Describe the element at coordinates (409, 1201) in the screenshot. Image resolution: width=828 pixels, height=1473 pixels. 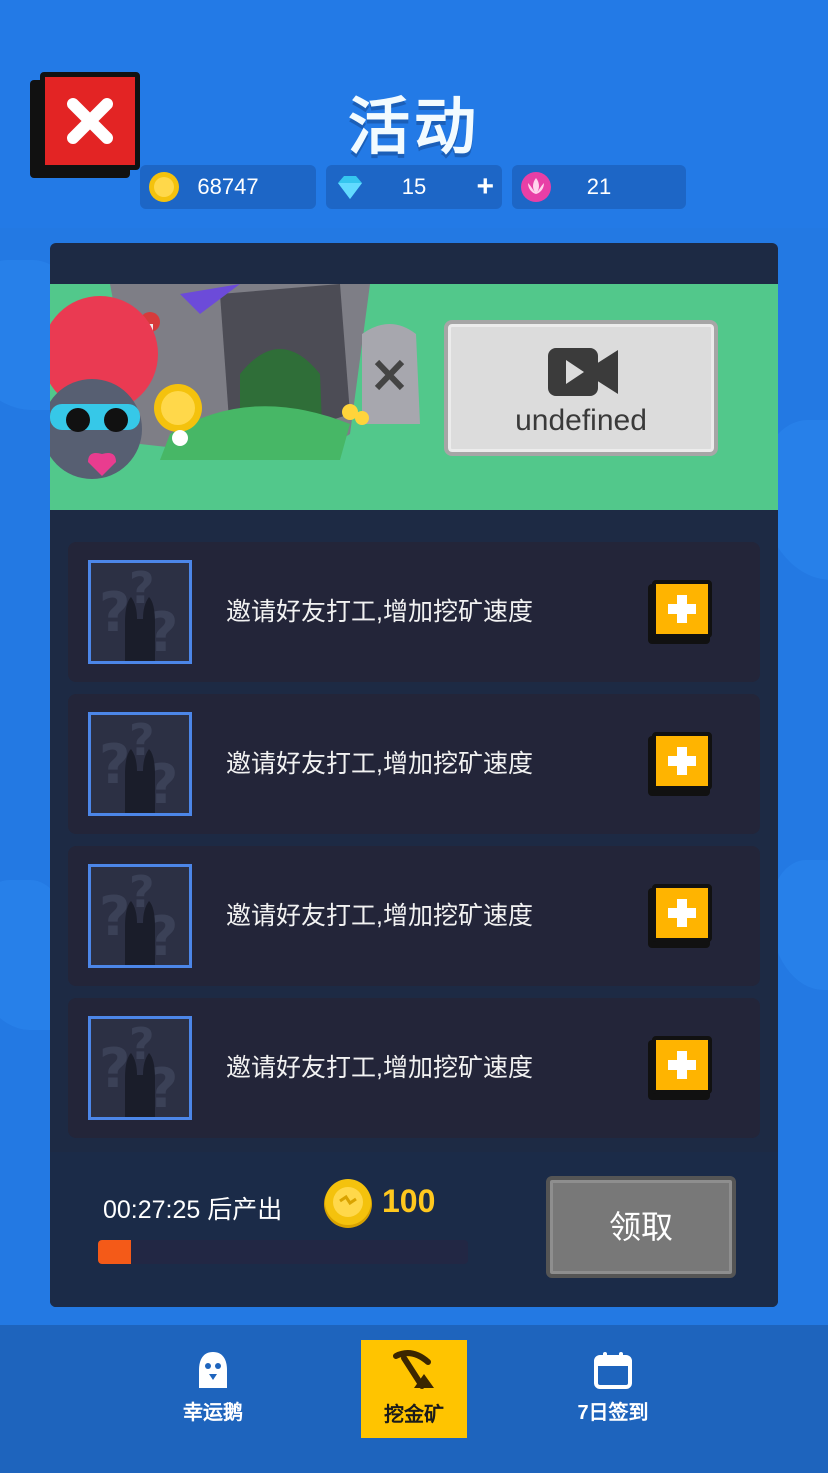
I see `reward-amount: 100` at that location.